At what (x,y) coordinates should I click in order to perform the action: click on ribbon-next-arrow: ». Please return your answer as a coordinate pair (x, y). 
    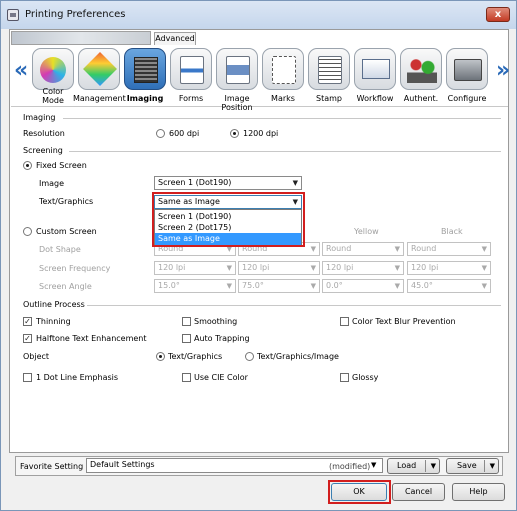
    Looking at the image, I should click on (503, 71).